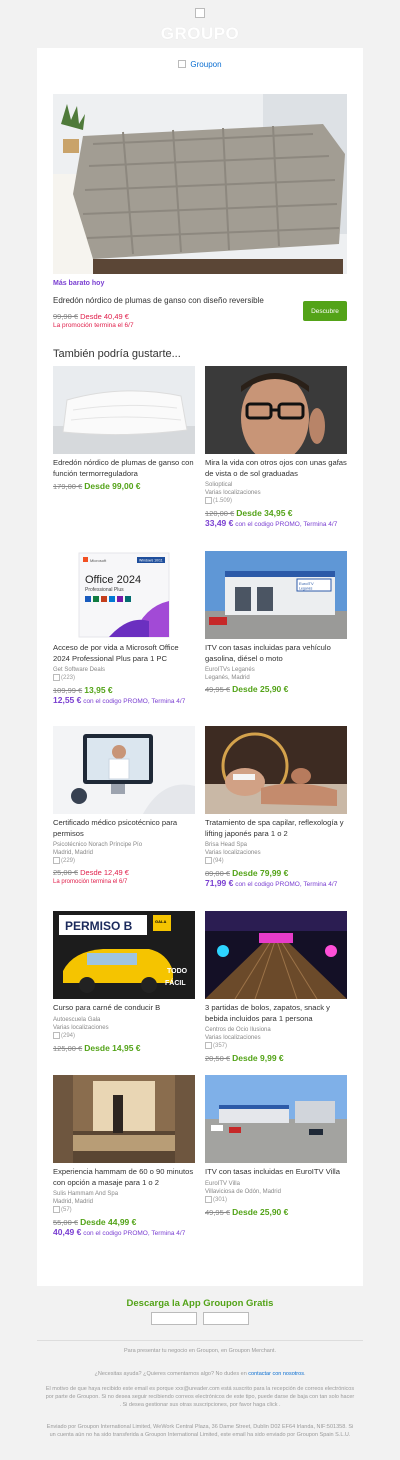 This screenshot has height=1460, width=400. I want to click on email-header: GROUPO, so click(200, 24).